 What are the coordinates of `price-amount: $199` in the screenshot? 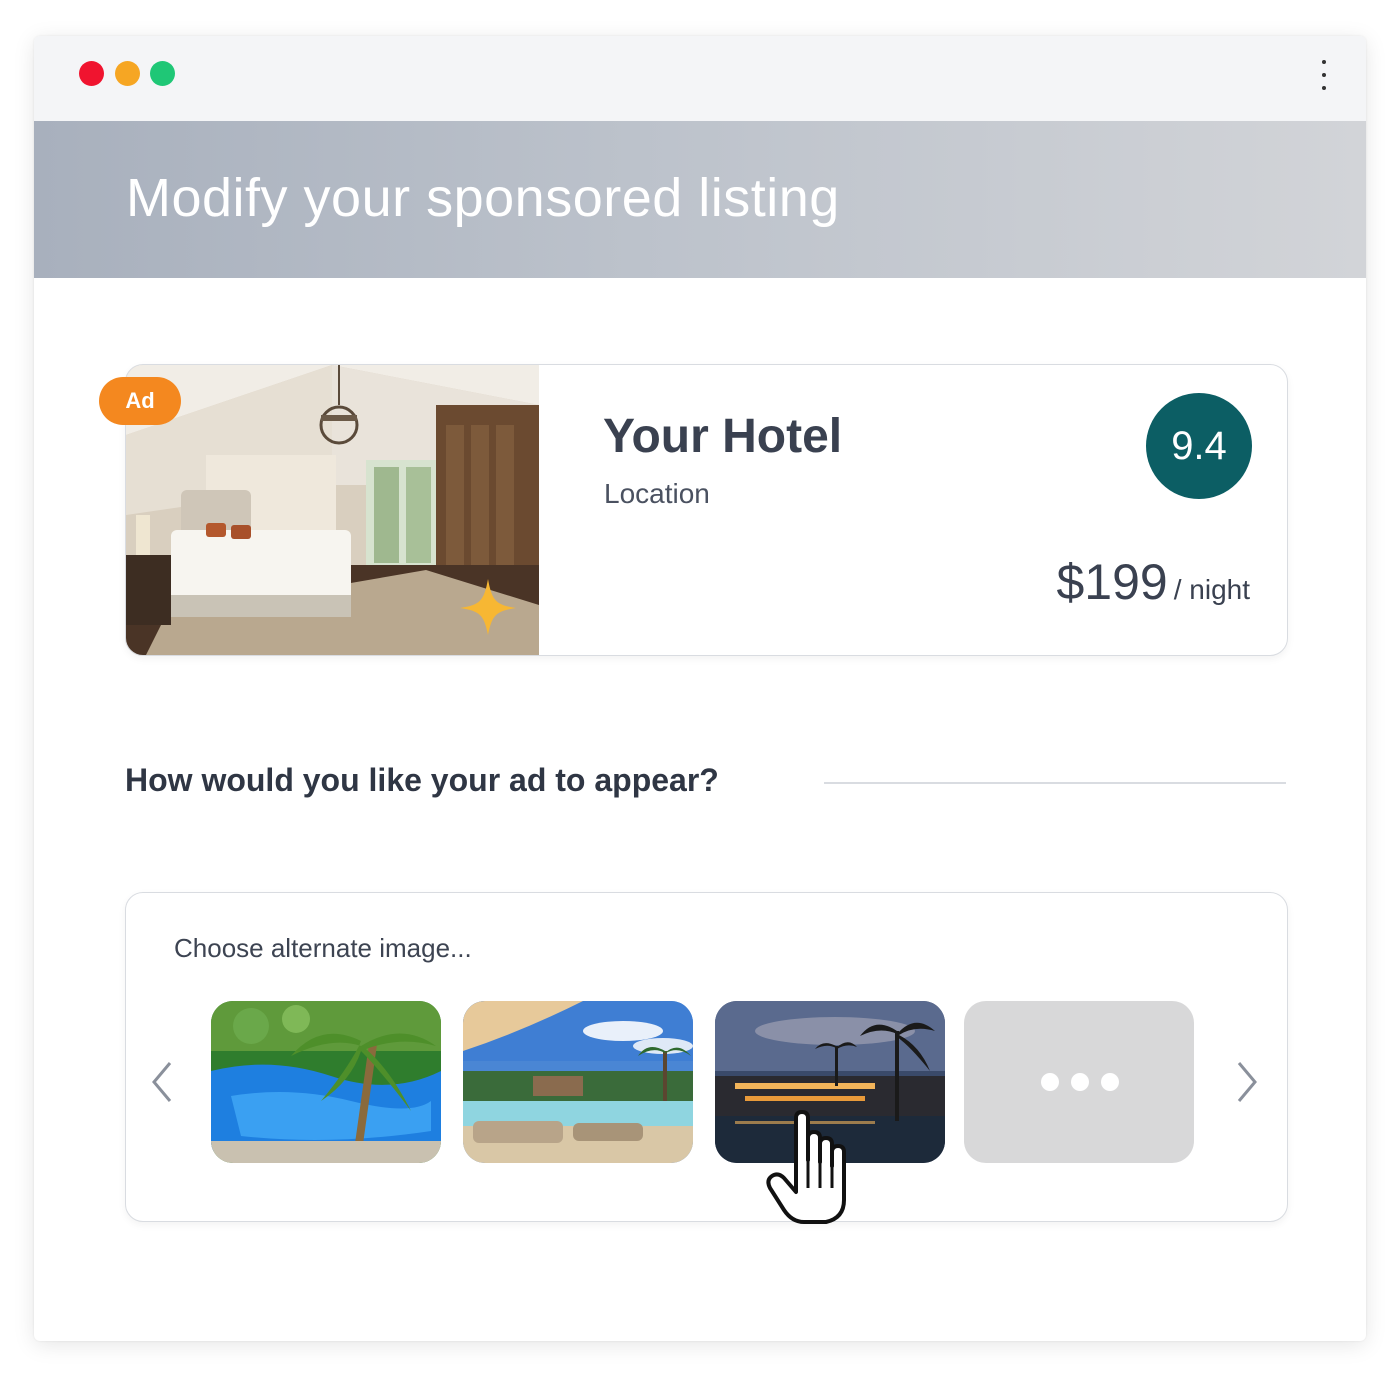 It's located at (1112, 582).